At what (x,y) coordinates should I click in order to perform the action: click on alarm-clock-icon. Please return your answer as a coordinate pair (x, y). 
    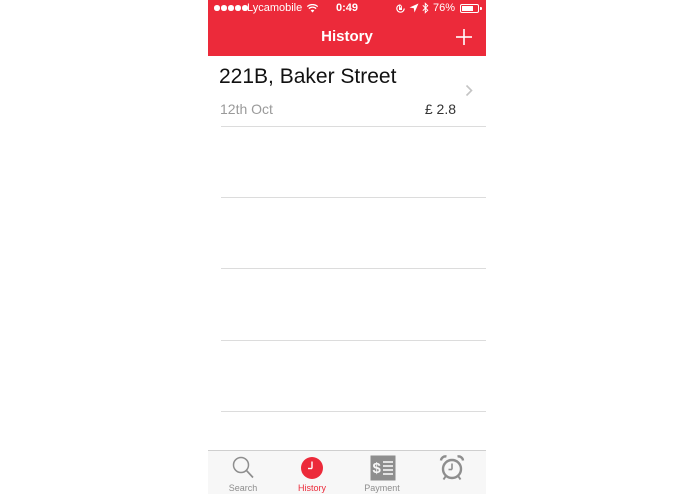
    Looking at the image, I should click on (452, 468).